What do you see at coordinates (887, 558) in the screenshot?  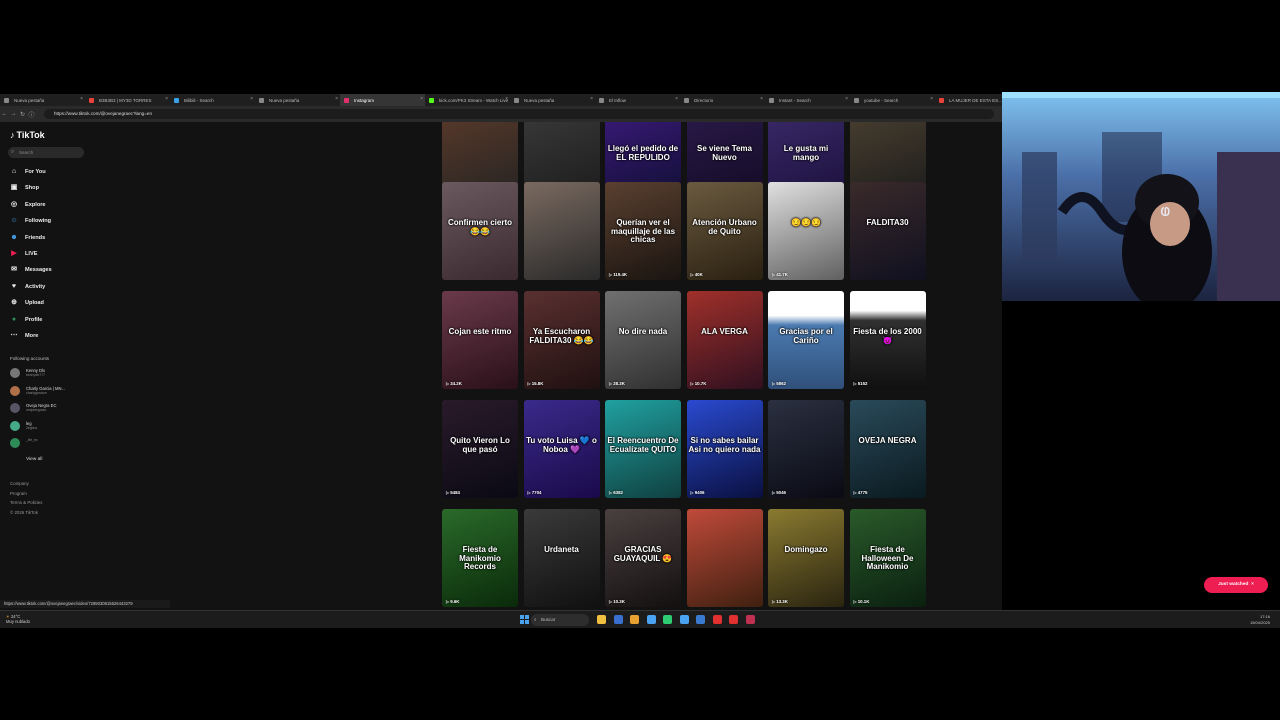 I see `video-thumbnail: Fiesta de Halloween De Manikomio 10.1K` at bounding box center [887, 558].